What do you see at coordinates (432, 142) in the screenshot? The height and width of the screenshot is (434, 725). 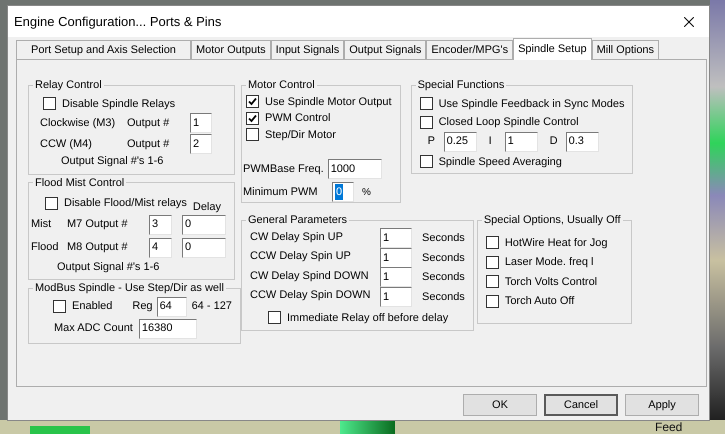 I see `label: P` at bounding box center [432, 142].